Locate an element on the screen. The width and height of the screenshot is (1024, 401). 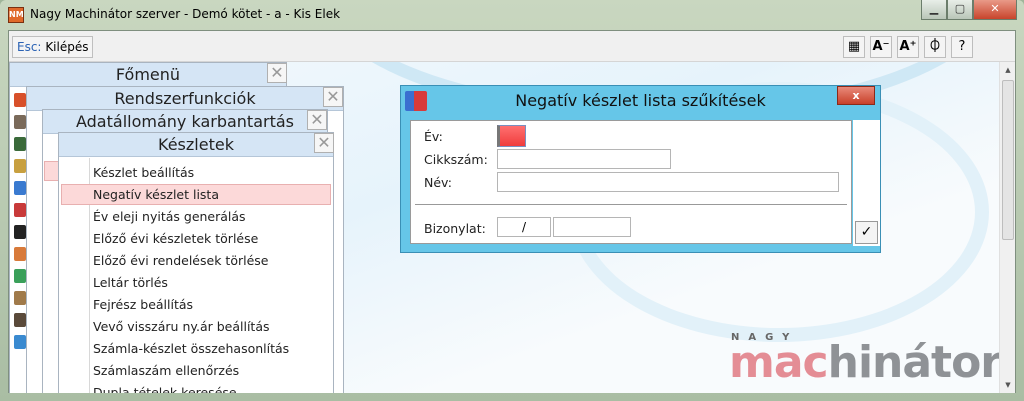
help-icon: ? is located at coordinates (962, 47).